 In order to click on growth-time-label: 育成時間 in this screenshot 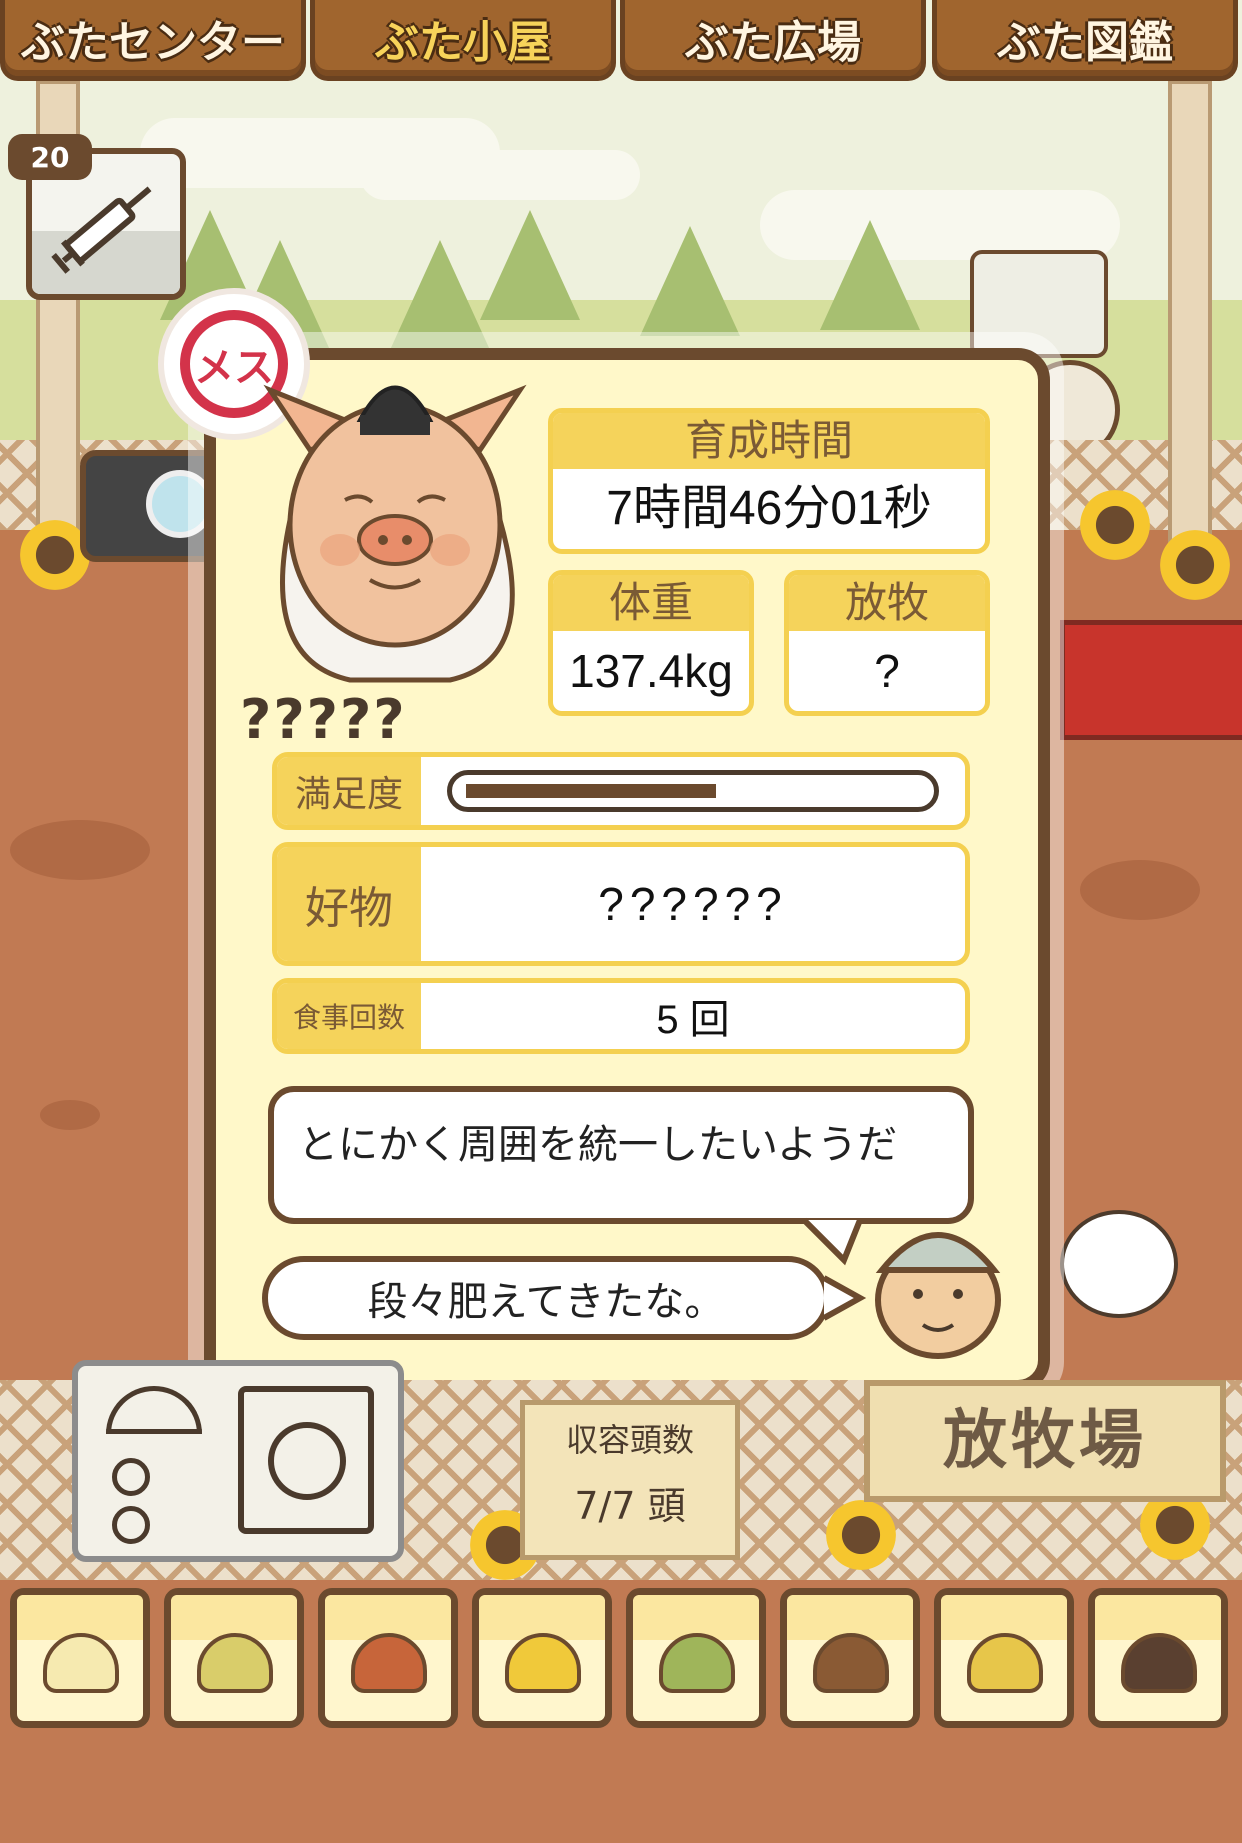, I will do `click(769, 441)`.